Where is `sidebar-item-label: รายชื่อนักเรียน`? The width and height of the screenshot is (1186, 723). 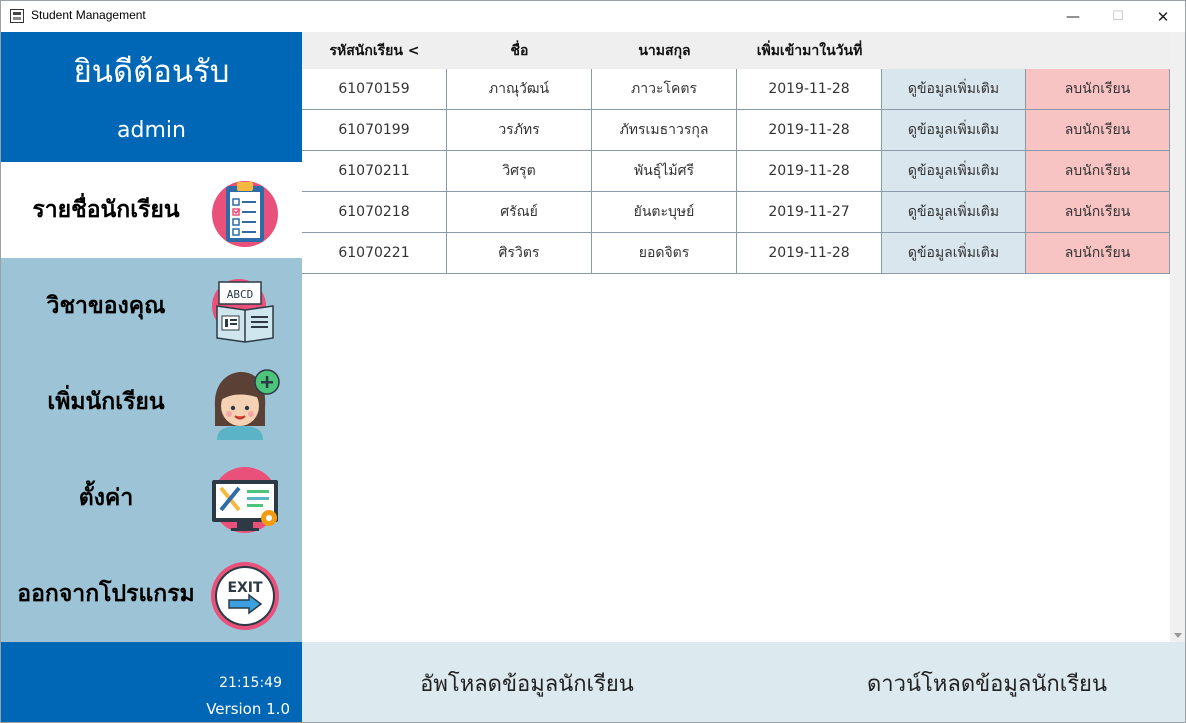
sidebar-item-label: รายชื่อนักเรียน is located at coordinates (106, 210).